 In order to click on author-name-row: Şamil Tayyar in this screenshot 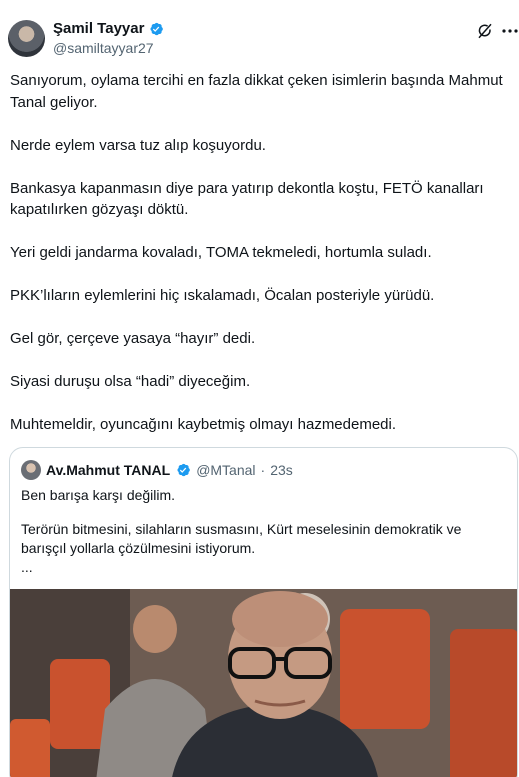, I will do `click(108, 28)`.